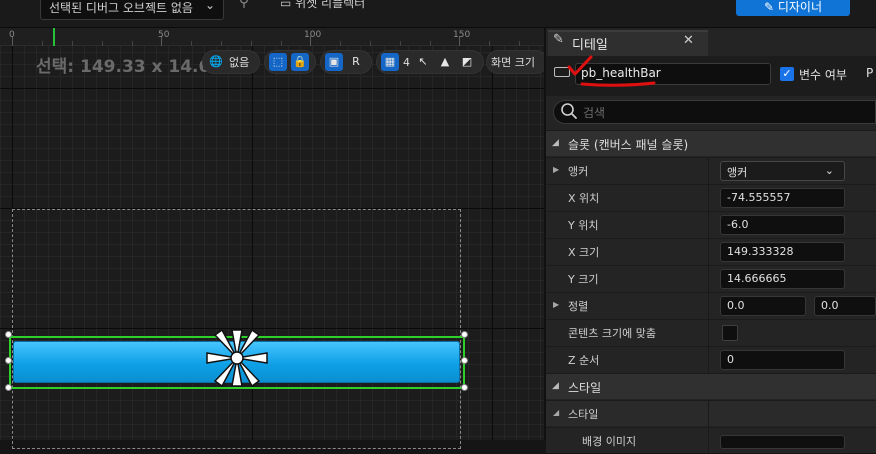 The image size is (876, 454). I want to click on alignment-x-input: 0.0, so click(763, 306).